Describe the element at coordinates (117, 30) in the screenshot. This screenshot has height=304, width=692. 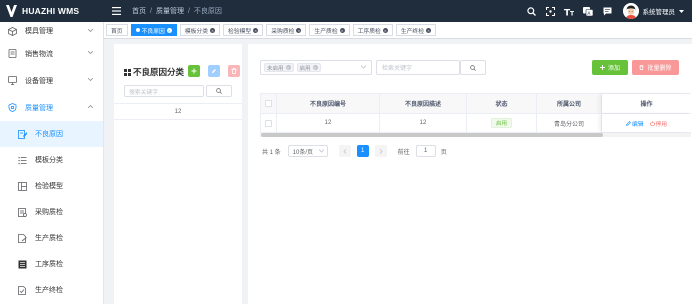
I see `tag-home: 首页` at that location.